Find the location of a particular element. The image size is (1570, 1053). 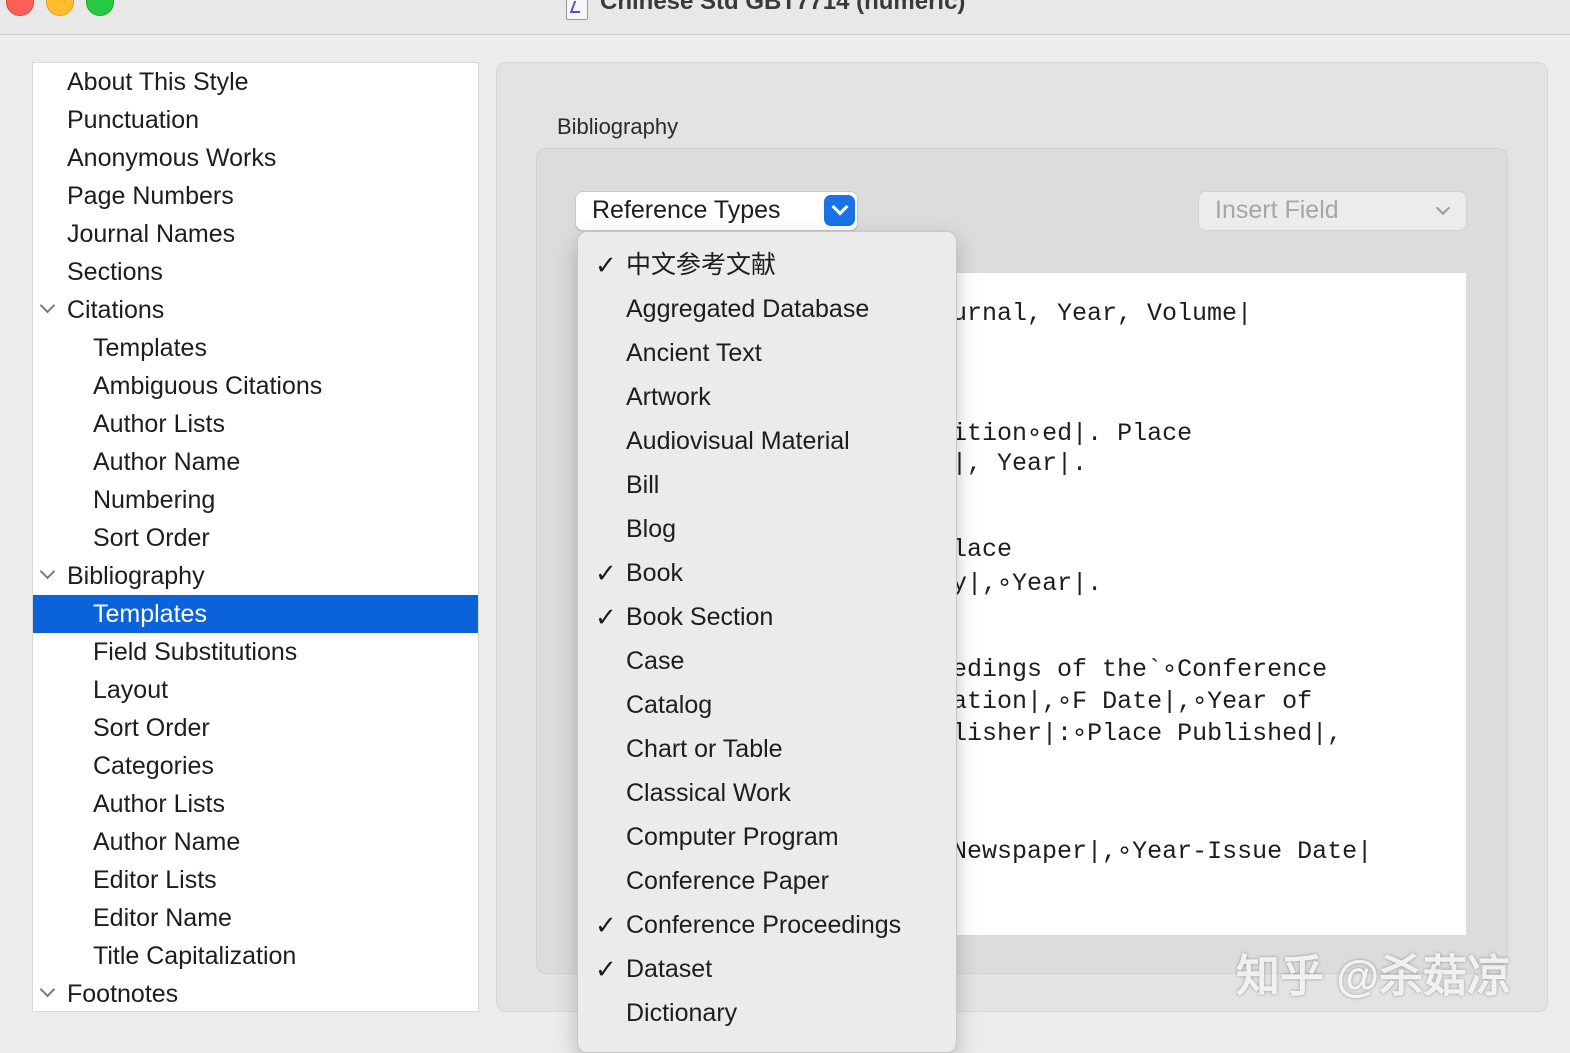

menu-item-label: Conference Proceedings is located at coordinates (764, 925).